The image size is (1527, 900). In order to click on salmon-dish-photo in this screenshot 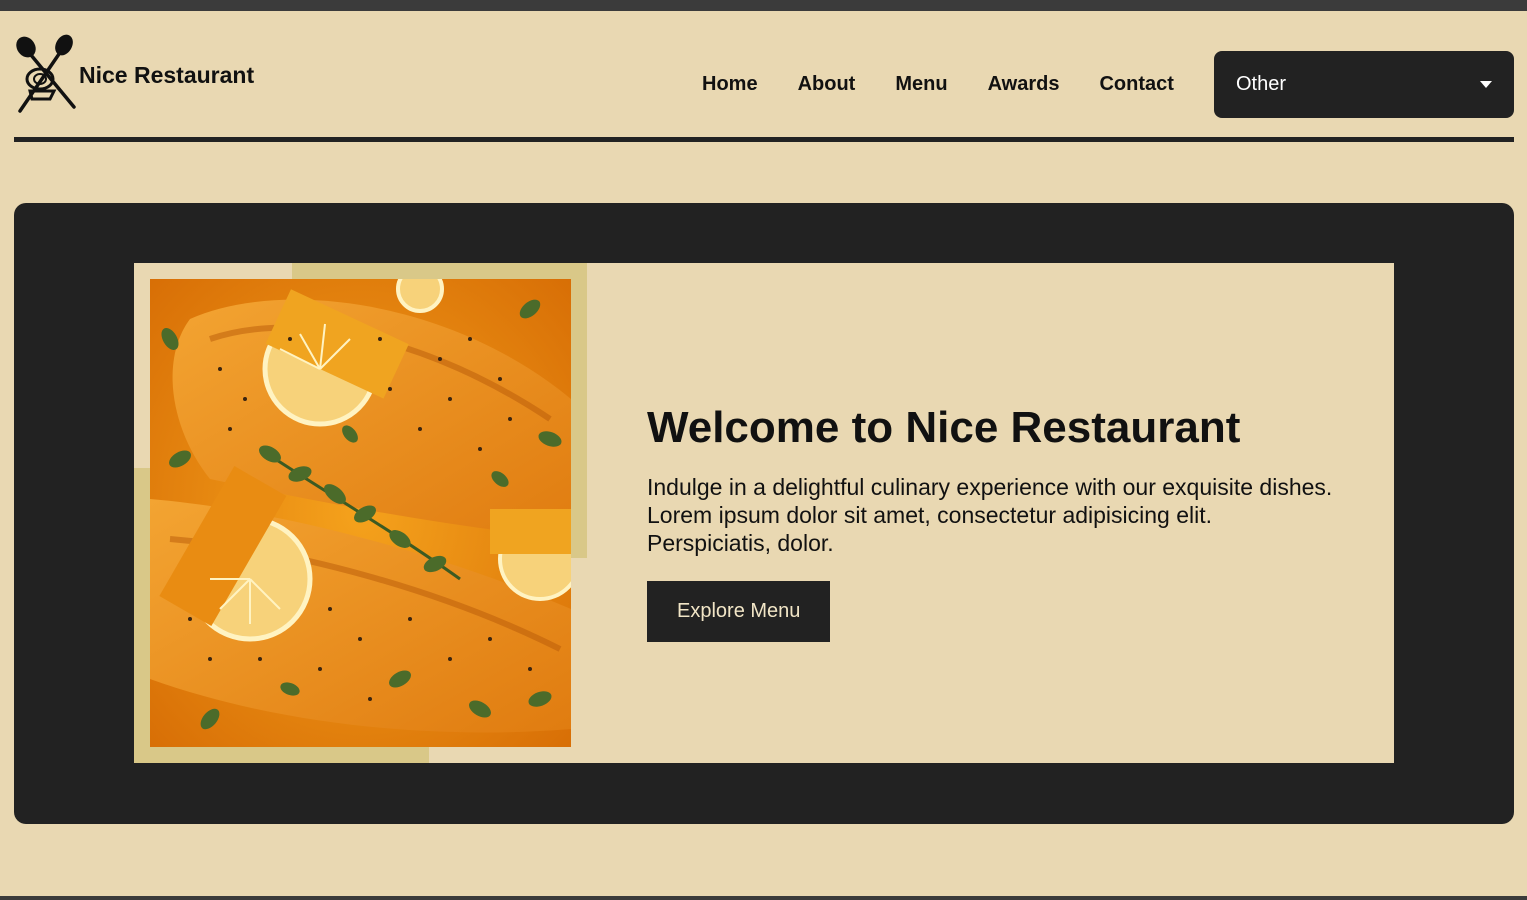, I will do `click(360, 513)`.